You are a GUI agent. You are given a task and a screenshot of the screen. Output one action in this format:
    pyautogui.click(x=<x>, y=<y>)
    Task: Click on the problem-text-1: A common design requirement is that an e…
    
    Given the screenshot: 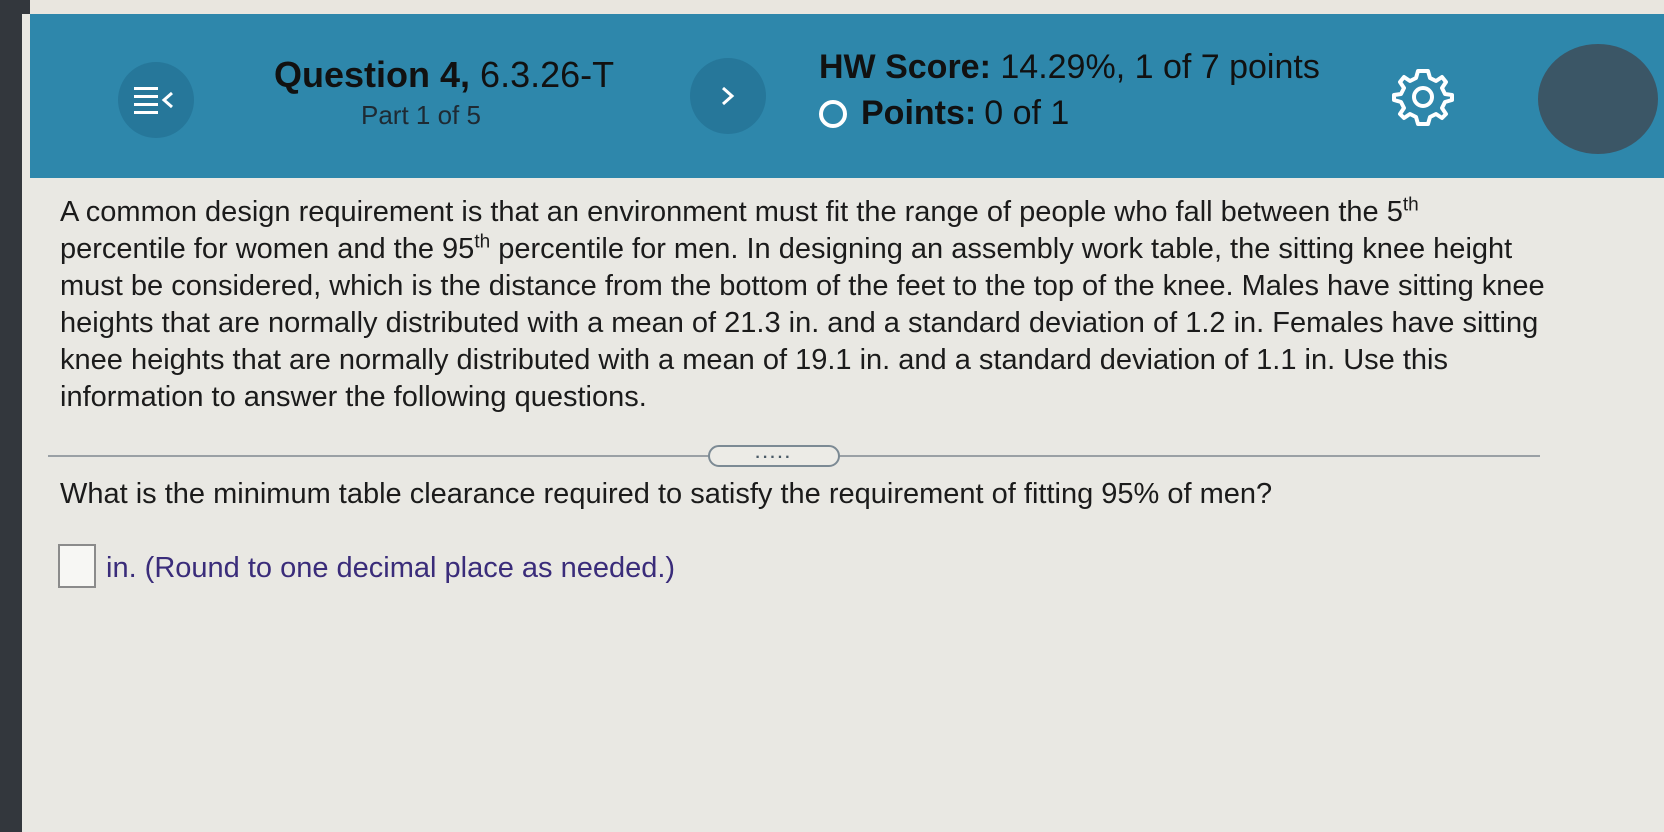 What is the action you would take?
    pyautogui.click(x=731, y=212)
    